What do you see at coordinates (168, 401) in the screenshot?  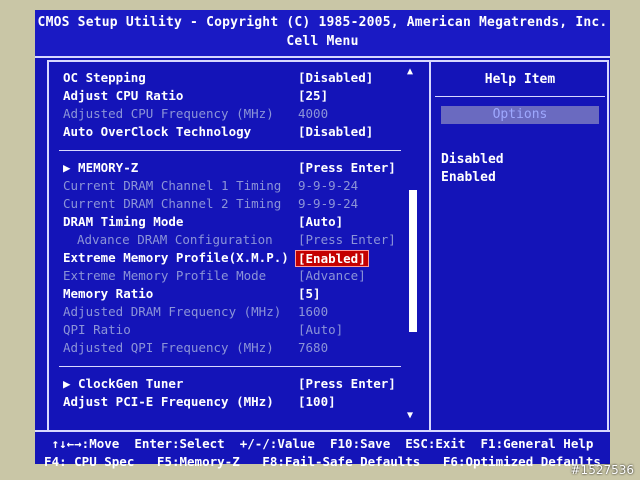 I see `setting-label: Adjust PCI-E Frequency (MHz)` at bounding box center [168, 401].